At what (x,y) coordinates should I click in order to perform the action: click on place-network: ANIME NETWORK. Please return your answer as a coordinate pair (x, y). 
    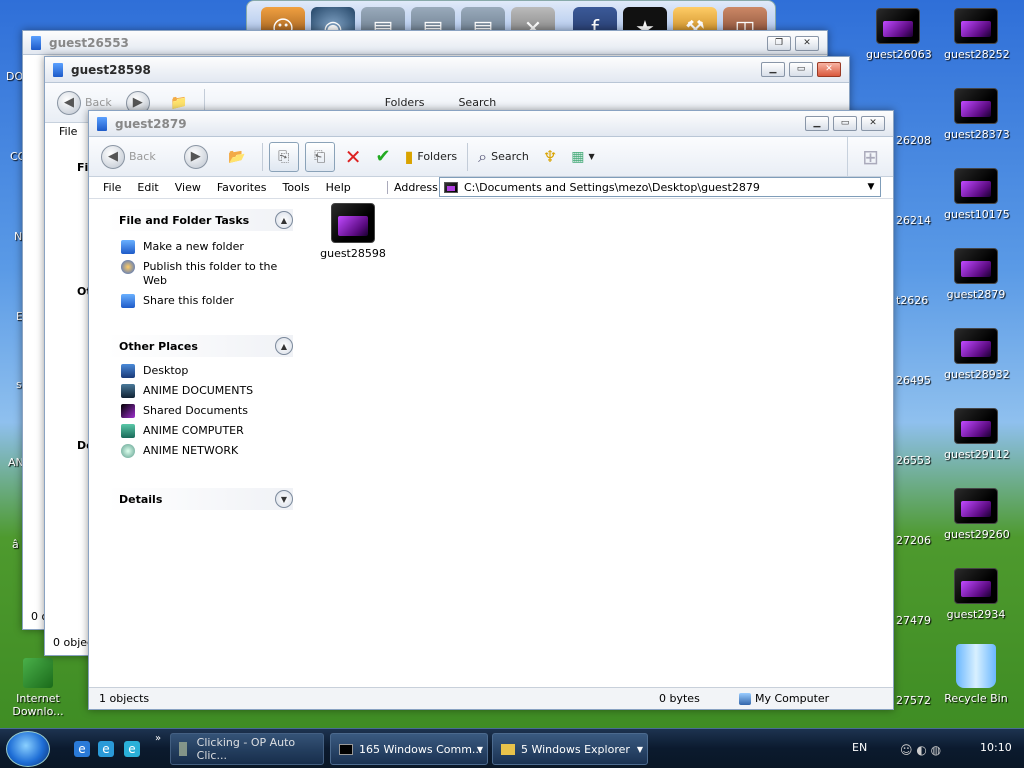
    Looking at the image, I should click on (200, 451).